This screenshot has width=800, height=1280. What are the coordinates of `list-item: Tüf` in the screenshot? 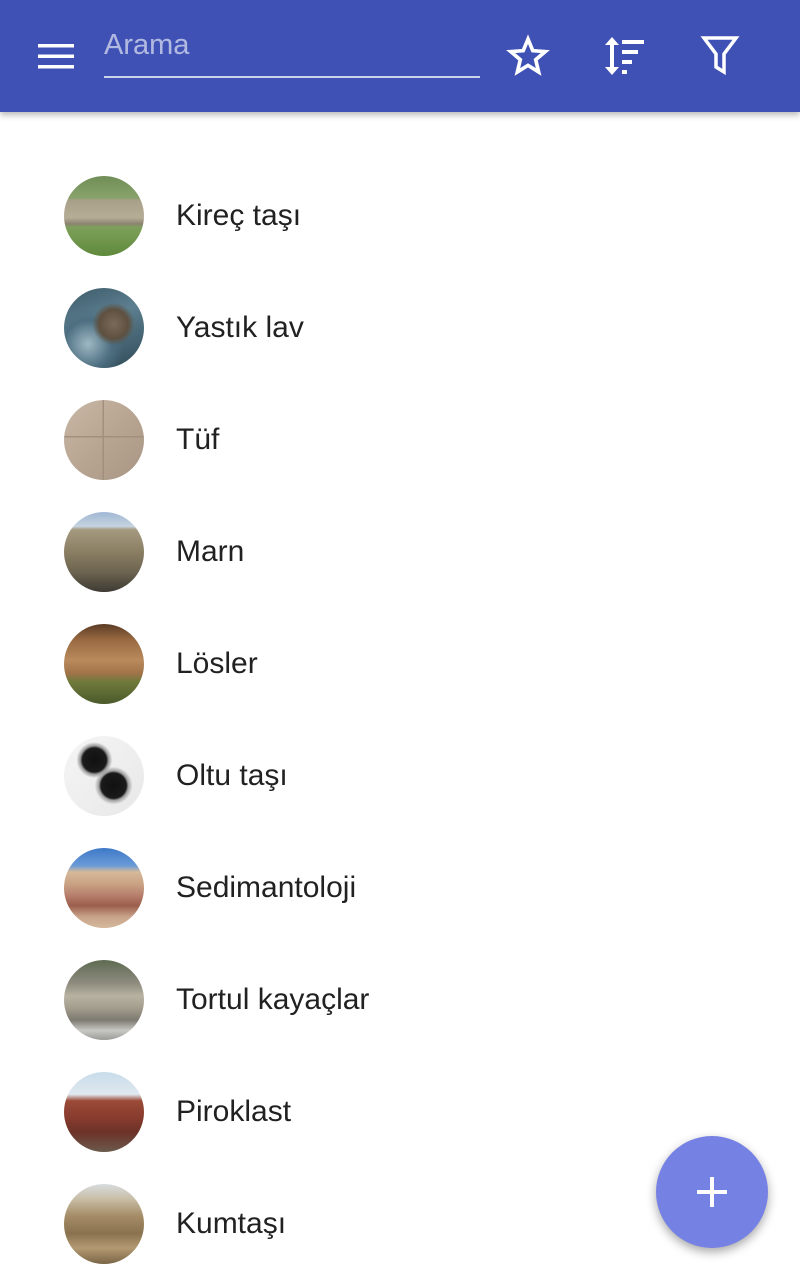 It's located at (400, 440).